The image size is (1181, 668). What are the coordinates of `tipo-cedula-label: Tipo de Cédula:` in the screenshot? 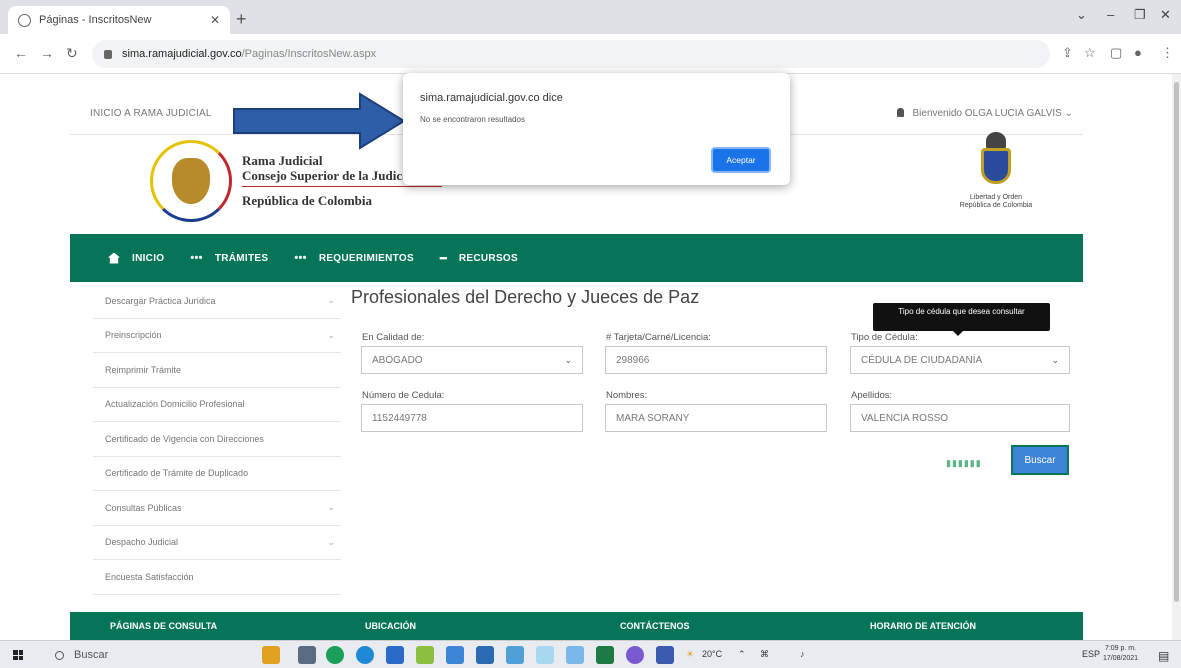 It's located at (884, 337).